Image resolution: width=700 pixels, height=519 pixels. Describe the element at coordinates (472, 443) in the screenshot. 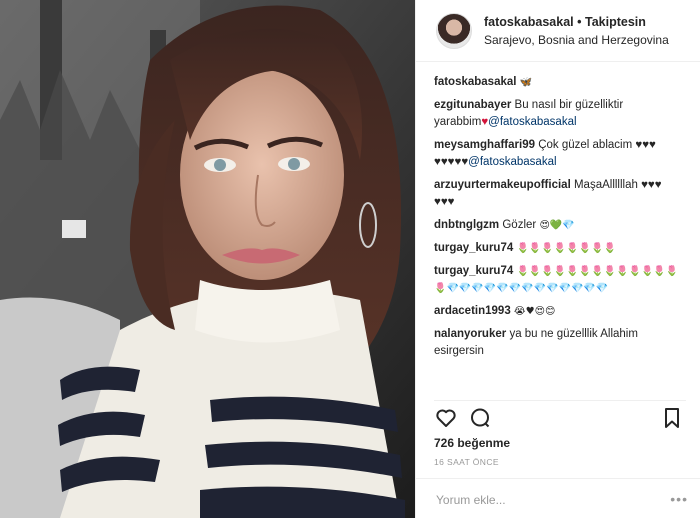

I see `likes-count: 726 beğenme` at that location.